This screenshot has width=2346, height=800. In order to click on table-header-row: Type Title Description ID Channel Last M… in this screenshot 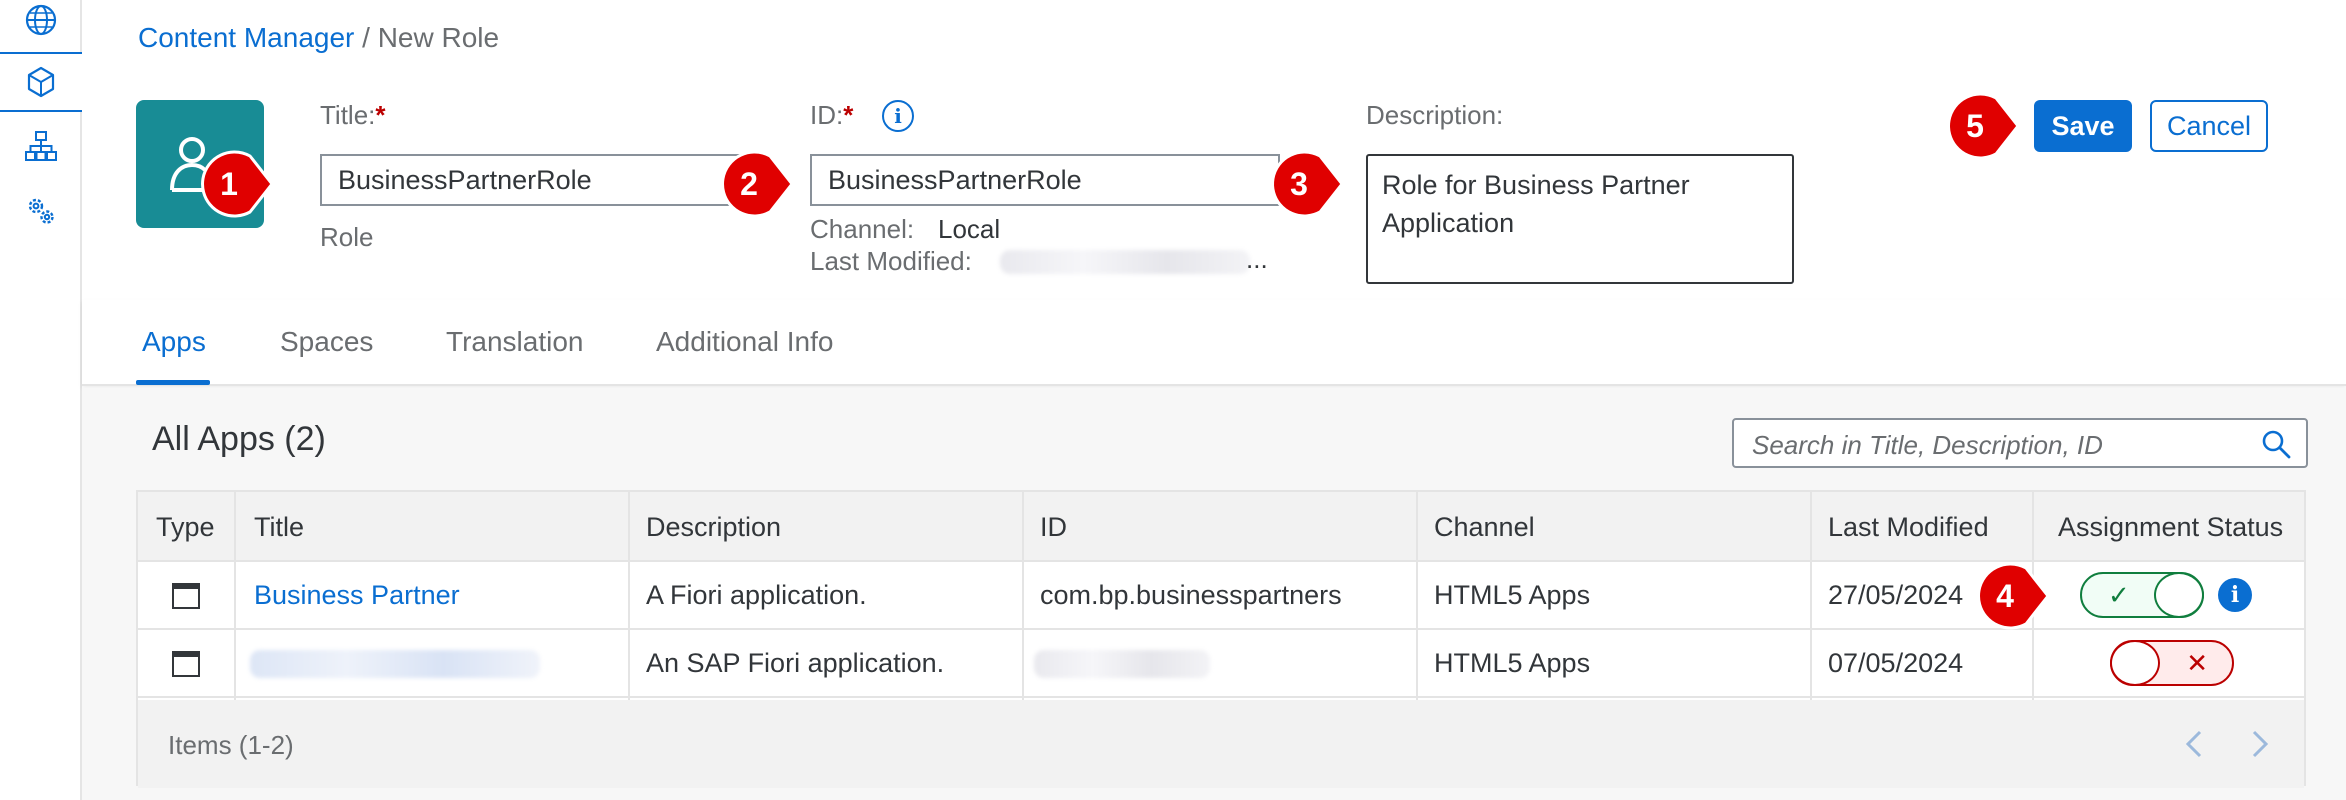, I will do `click(1221, 527)`.